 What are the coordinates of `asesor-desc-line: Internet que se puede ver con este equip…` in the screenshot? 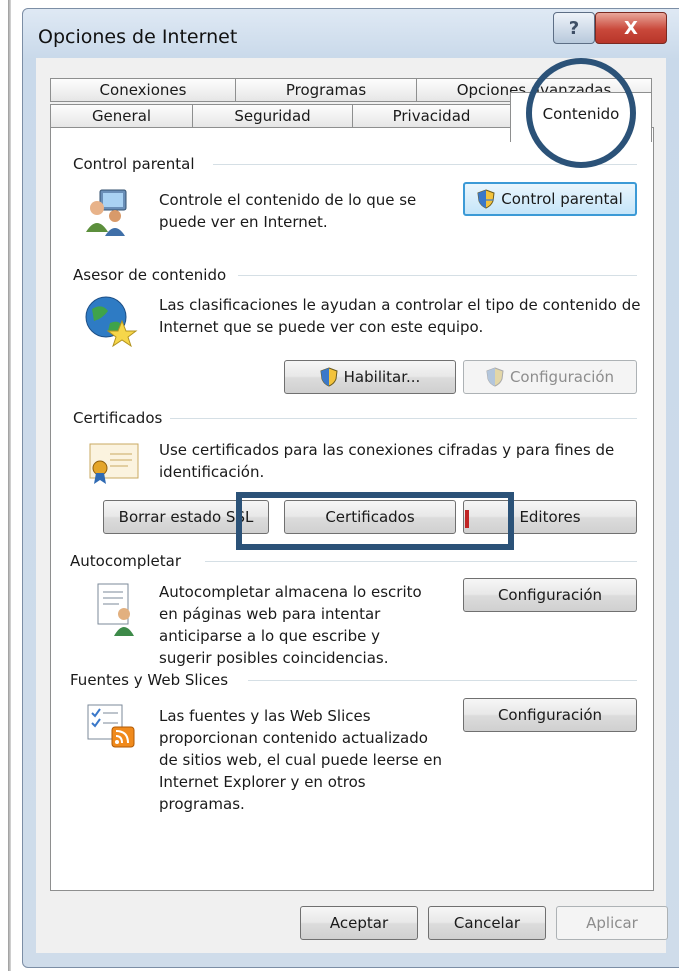 It's located at (321, 327).